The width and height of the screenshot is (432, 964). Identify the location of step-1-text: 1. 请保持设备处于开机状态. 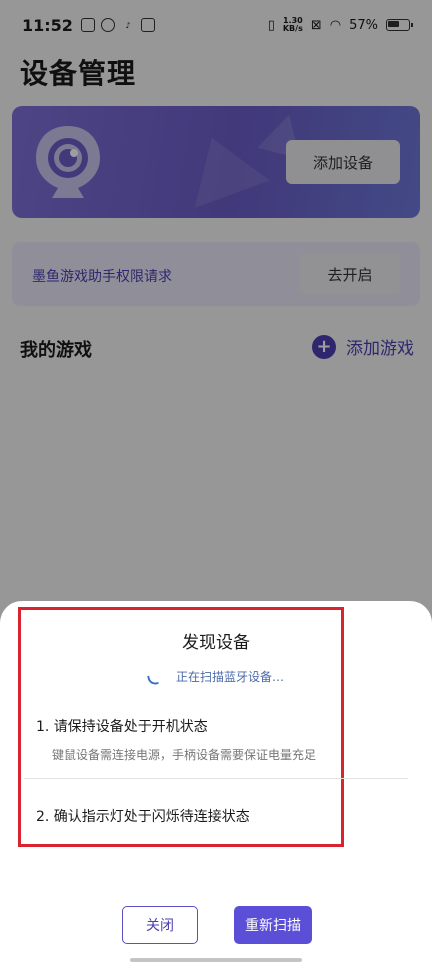
(122, 727).